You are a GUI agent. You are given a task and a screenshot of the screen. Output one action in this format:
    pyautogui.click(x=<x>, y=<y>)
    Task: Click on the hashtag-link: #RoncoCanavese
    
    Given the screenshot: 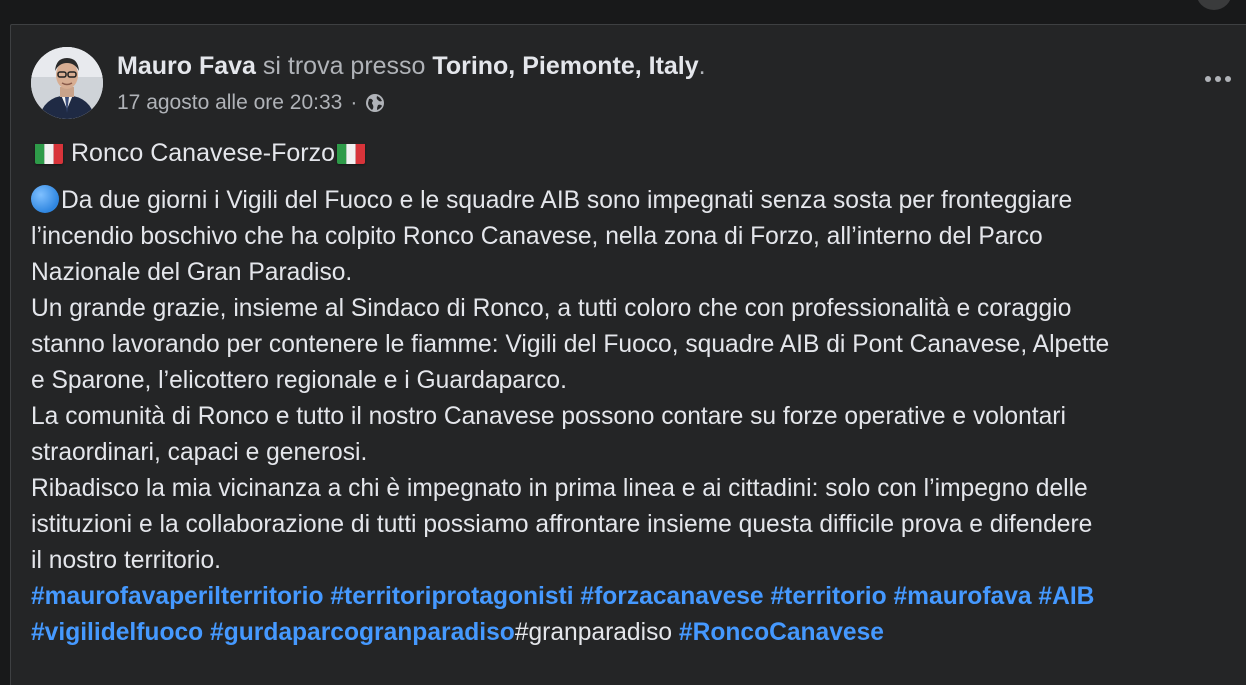 What is the action you would take?
    pyautogui.click(x=781, y=632)
    